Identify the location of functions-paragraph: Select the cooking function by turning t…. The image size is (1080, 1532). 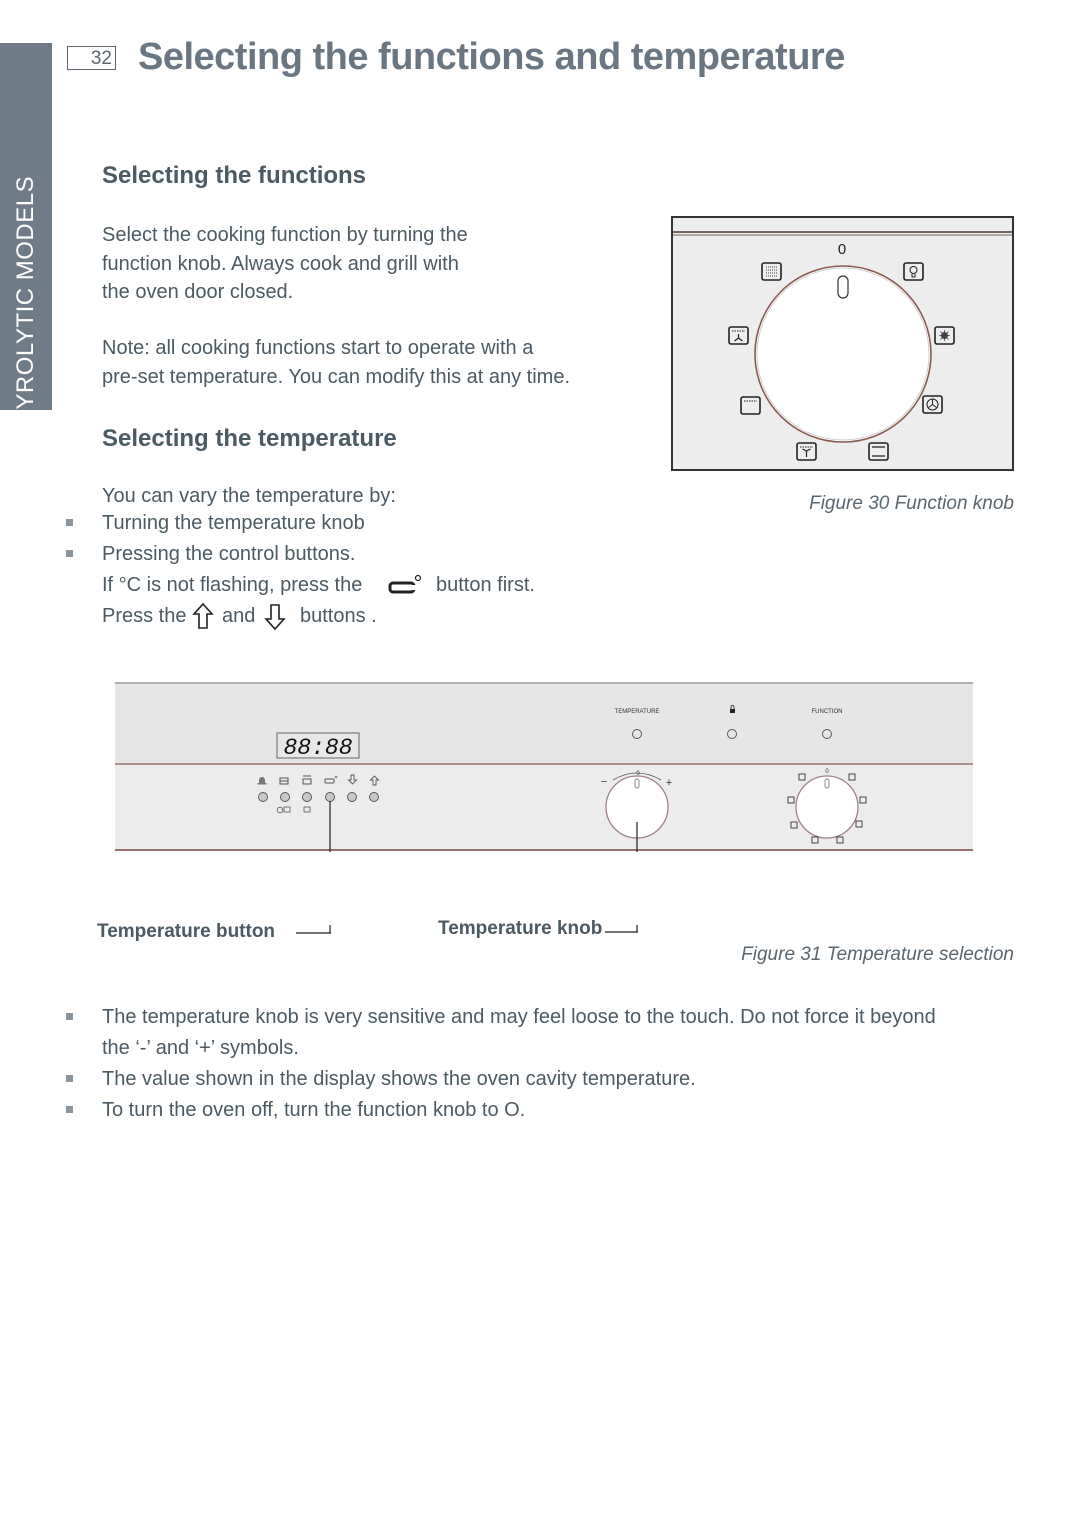
(362, 264).